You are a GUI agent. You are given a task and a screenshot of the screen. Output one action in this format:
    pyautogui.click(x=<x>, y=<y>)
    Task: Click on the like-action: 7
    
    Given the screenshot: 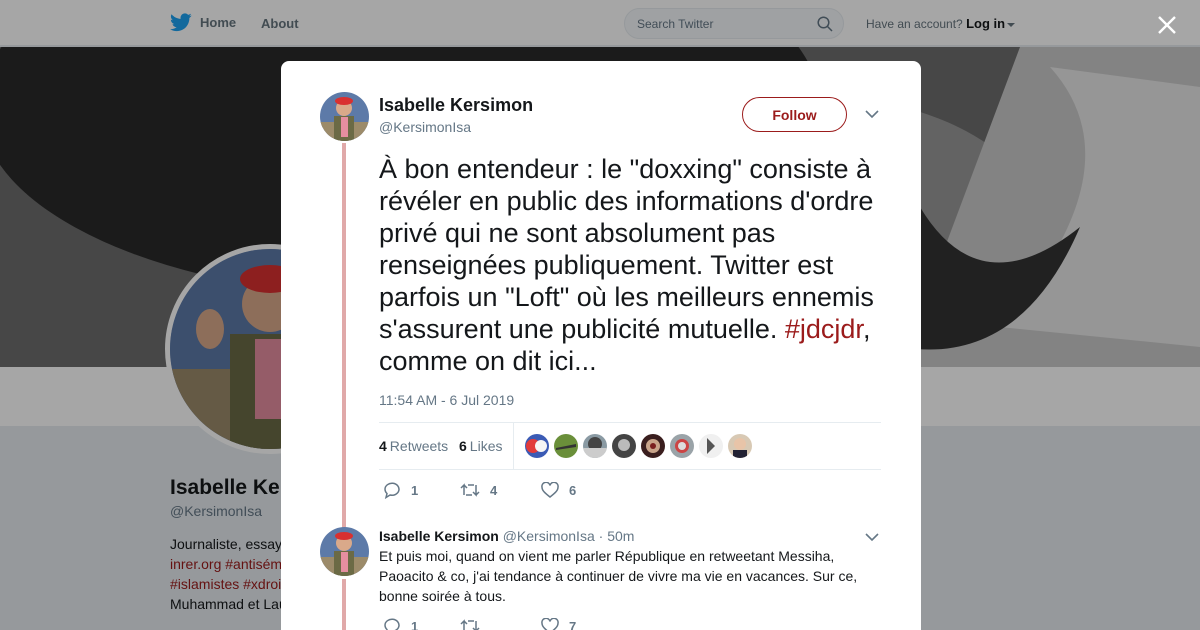 What is the action you would take?
    pyautogui.click(x=558, y=624)
    